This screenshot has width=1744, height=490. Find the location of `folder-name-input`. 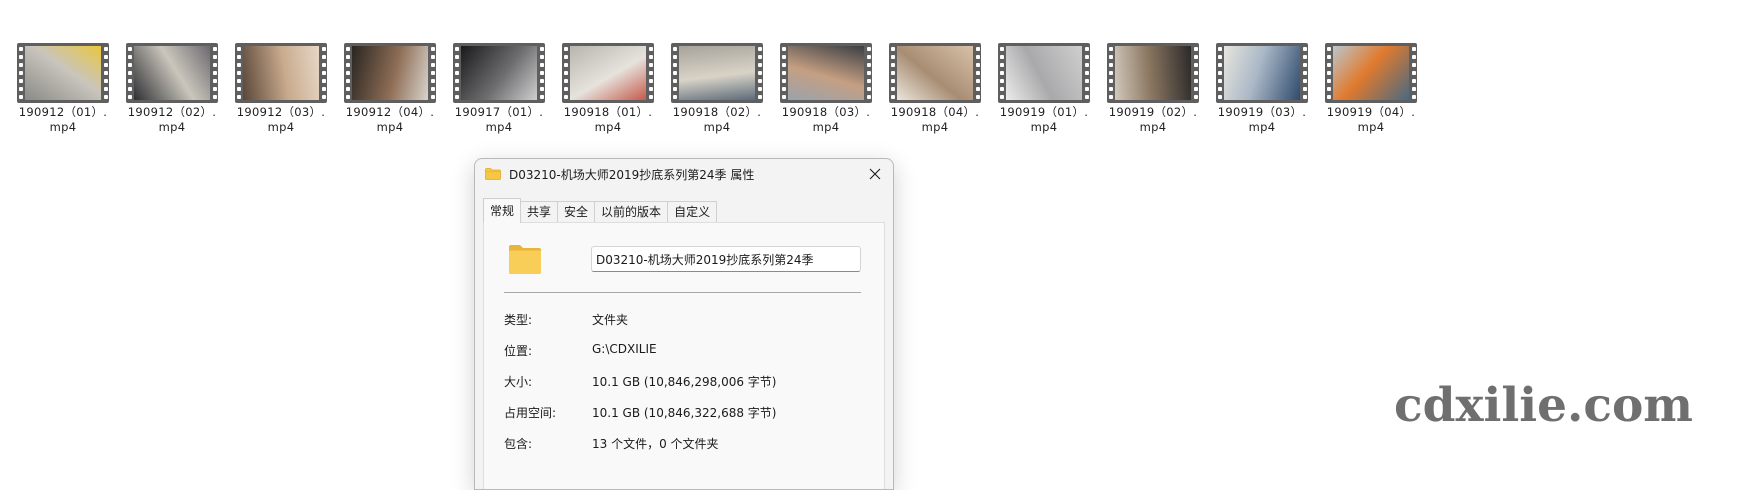

folder-name-input is located at coordinates (726, 259).